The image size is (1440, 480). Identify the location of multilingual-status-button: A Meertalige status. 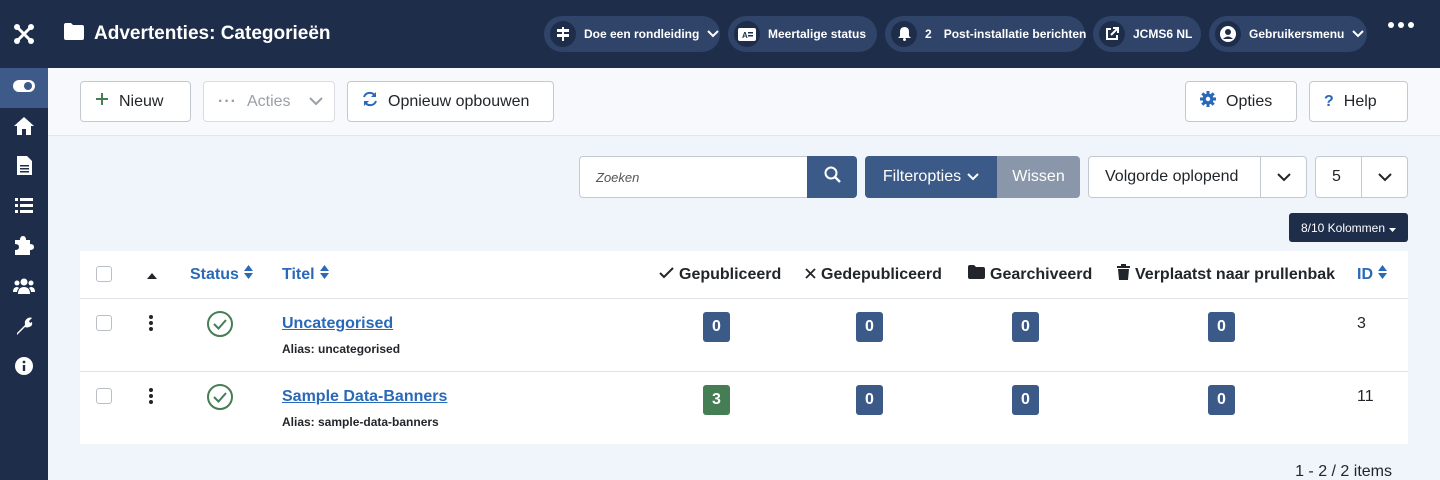
(802, 34).